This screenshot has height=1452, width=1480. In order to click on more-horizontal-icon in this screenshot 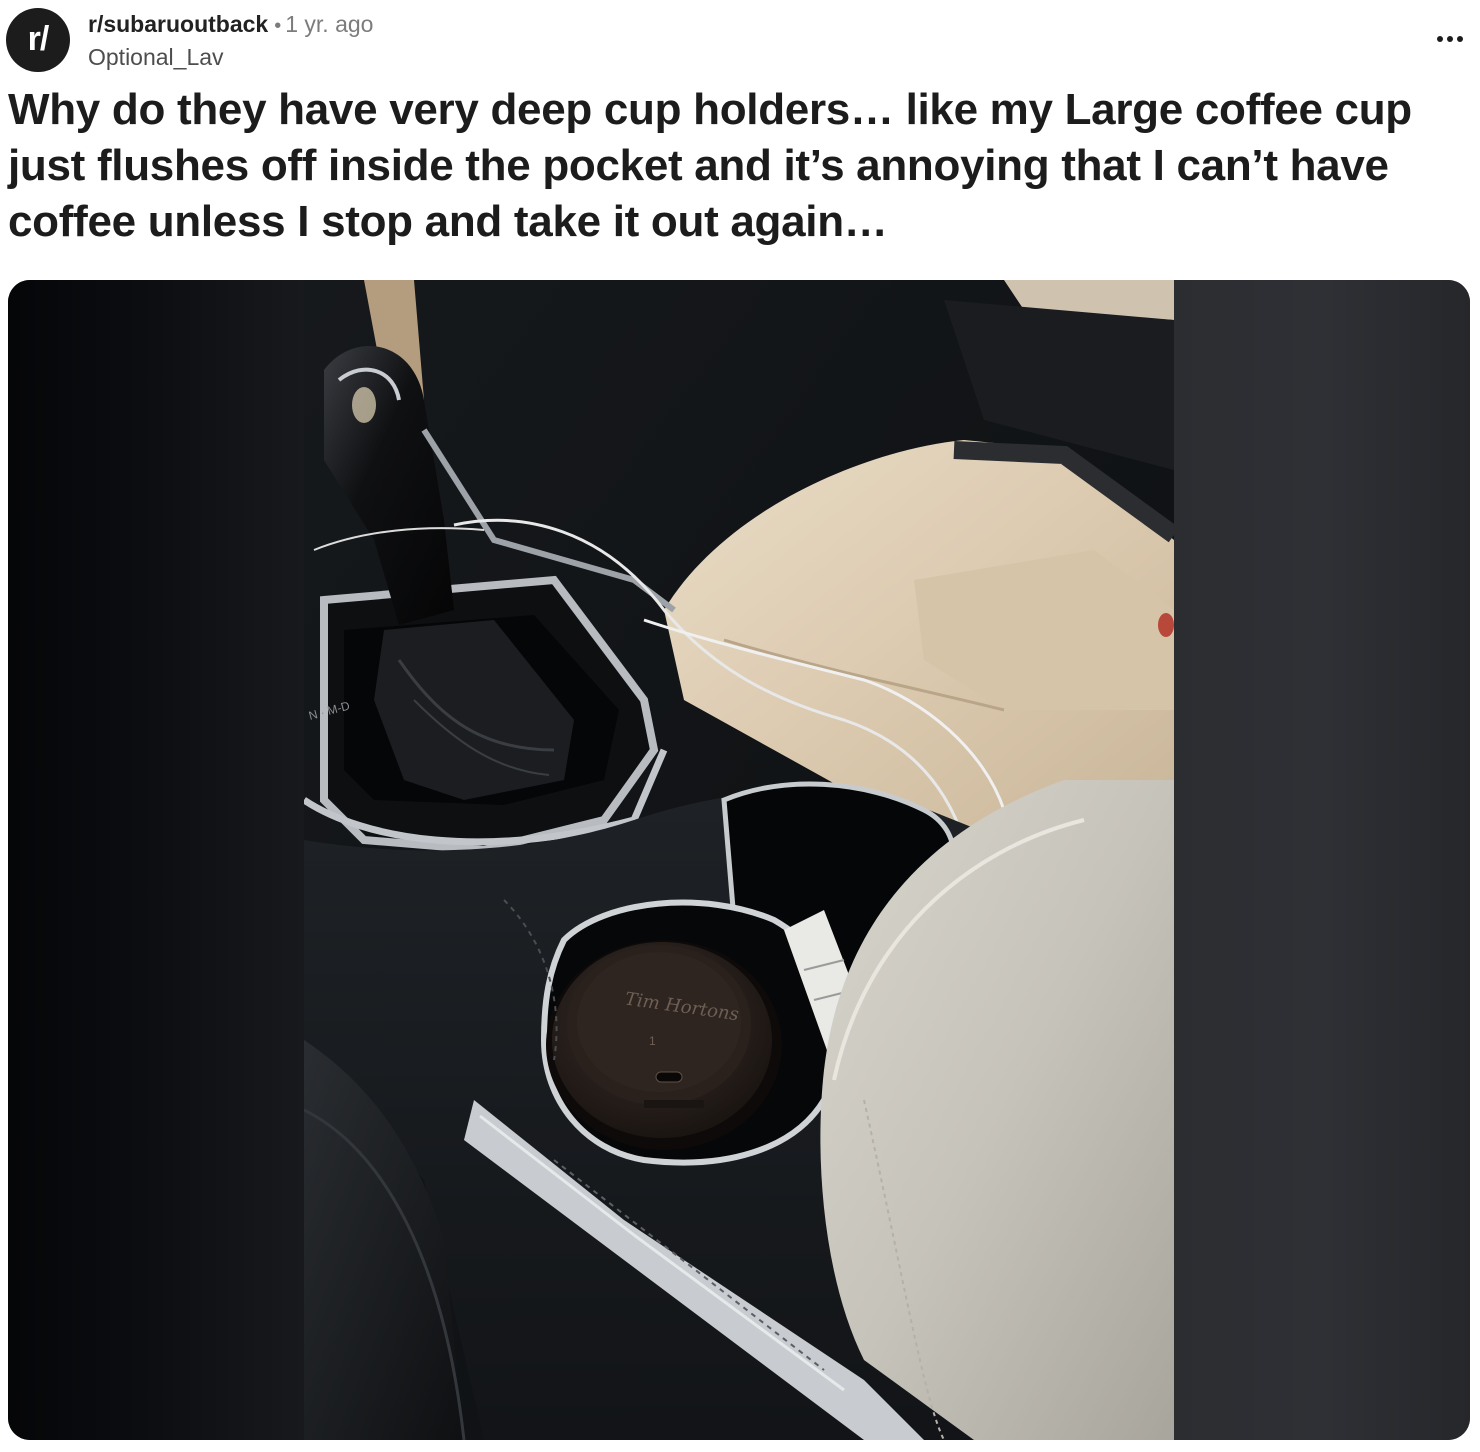, I will do `click(1450, 39)`.